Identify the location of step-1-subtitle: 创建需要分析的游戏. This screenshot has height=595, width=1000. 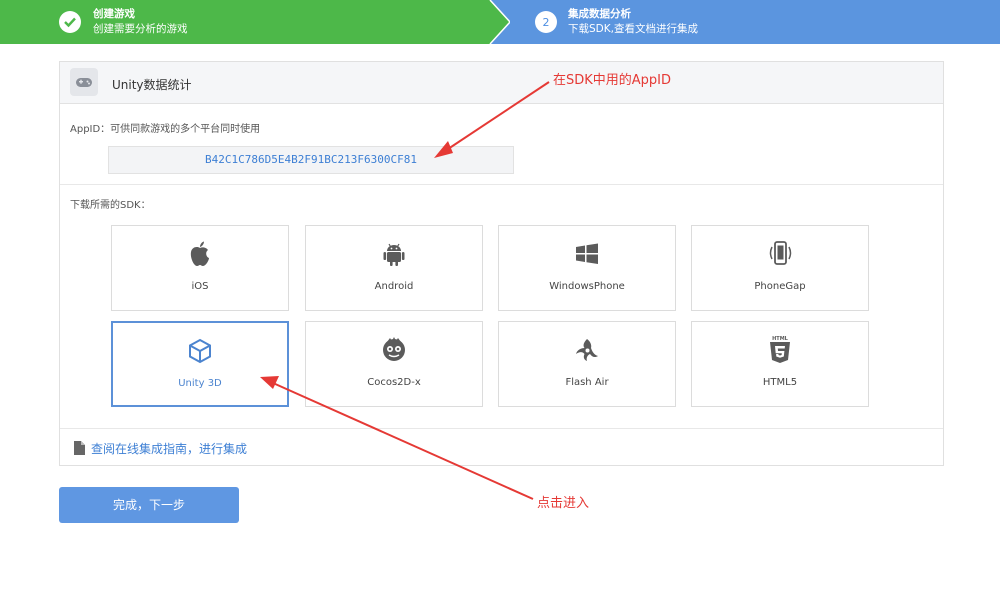
(140, 29).